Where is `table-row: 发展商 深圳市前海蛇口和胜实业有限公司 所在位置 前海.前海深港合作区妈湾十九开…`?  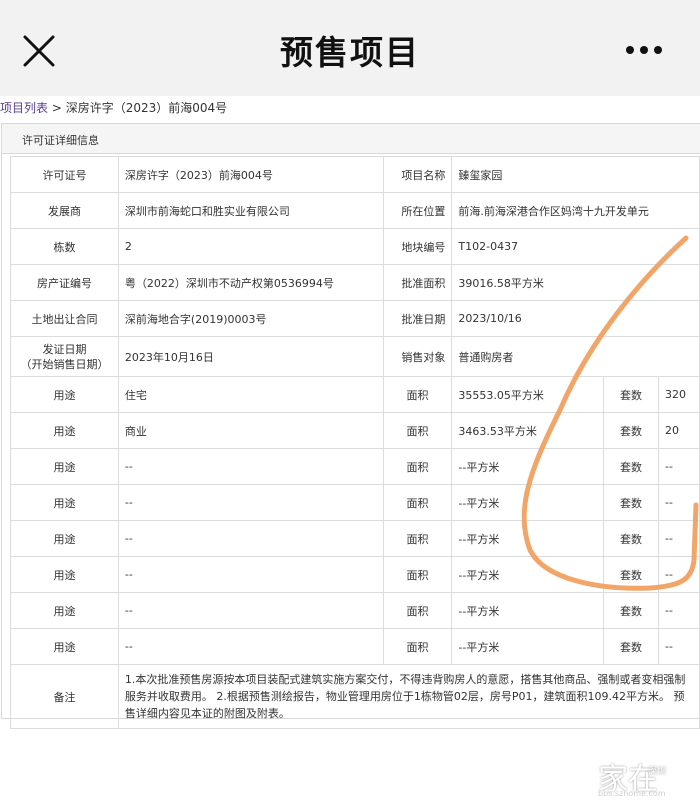 table-row: 发展商 深圳市前海蛇口和胜实业有限公司 所在位置 前海.前海深港合作区妈湾十九开… is located at coordinates (355, 210).